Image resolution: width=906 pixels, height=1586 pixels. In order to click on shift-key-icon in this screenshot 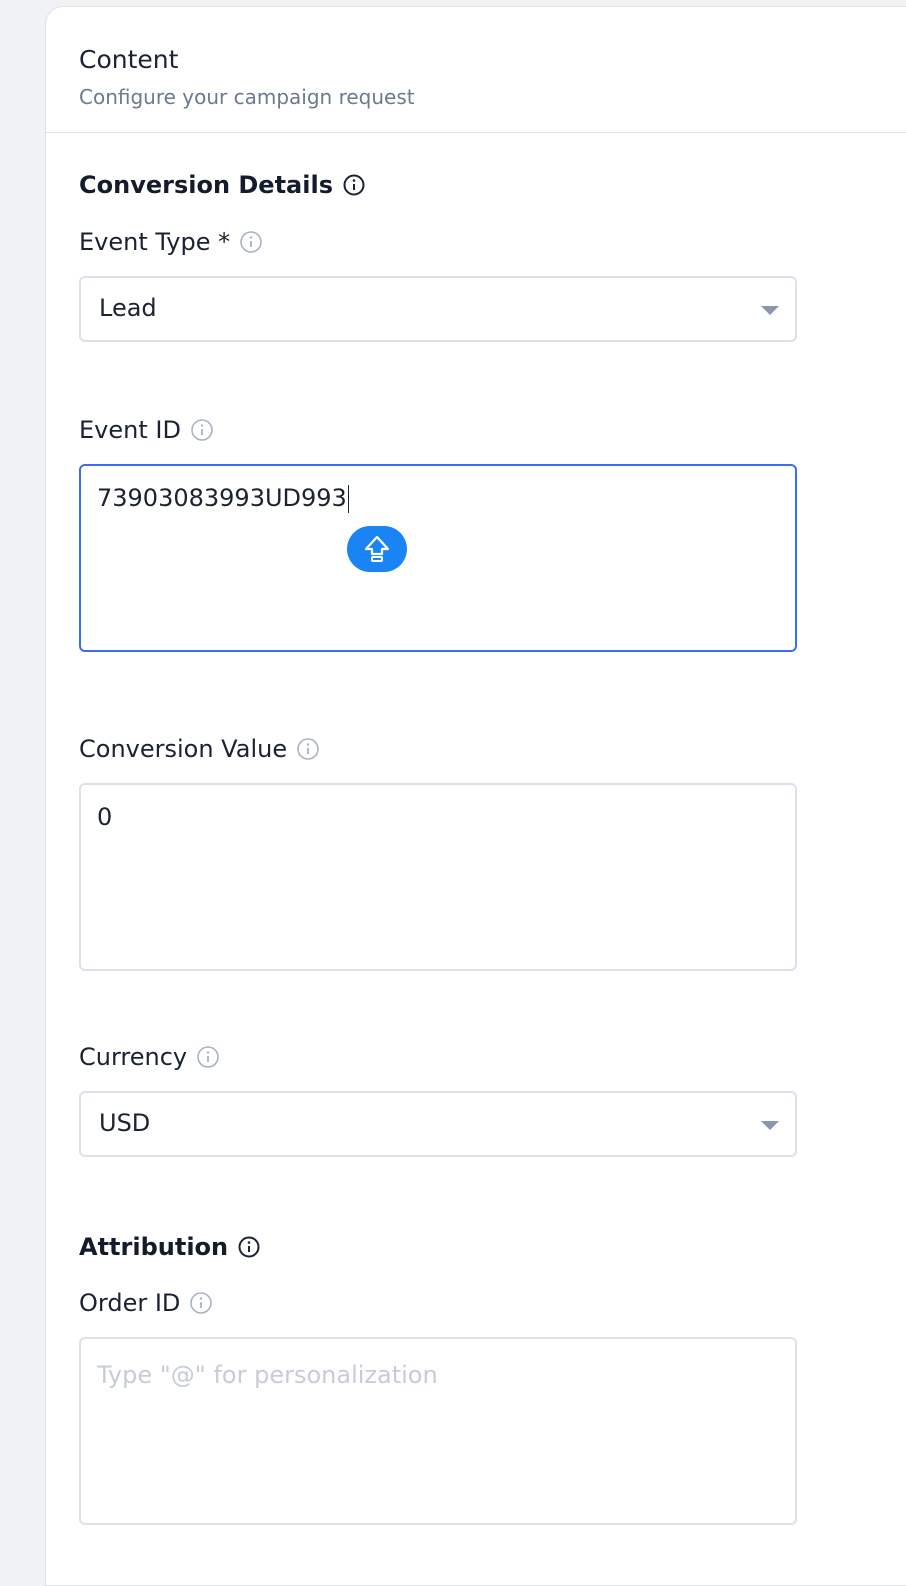, I will do `click(377, 548)`.